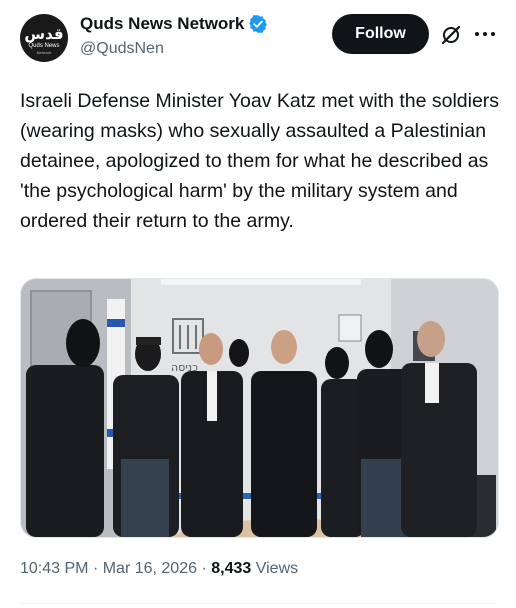 This screenshot has width=516, height=608. What do you see at coordinates (44, 46) in the screenshot?
I see `avatar-logo-subtext: Quds News` at bounding box center [44, 46].